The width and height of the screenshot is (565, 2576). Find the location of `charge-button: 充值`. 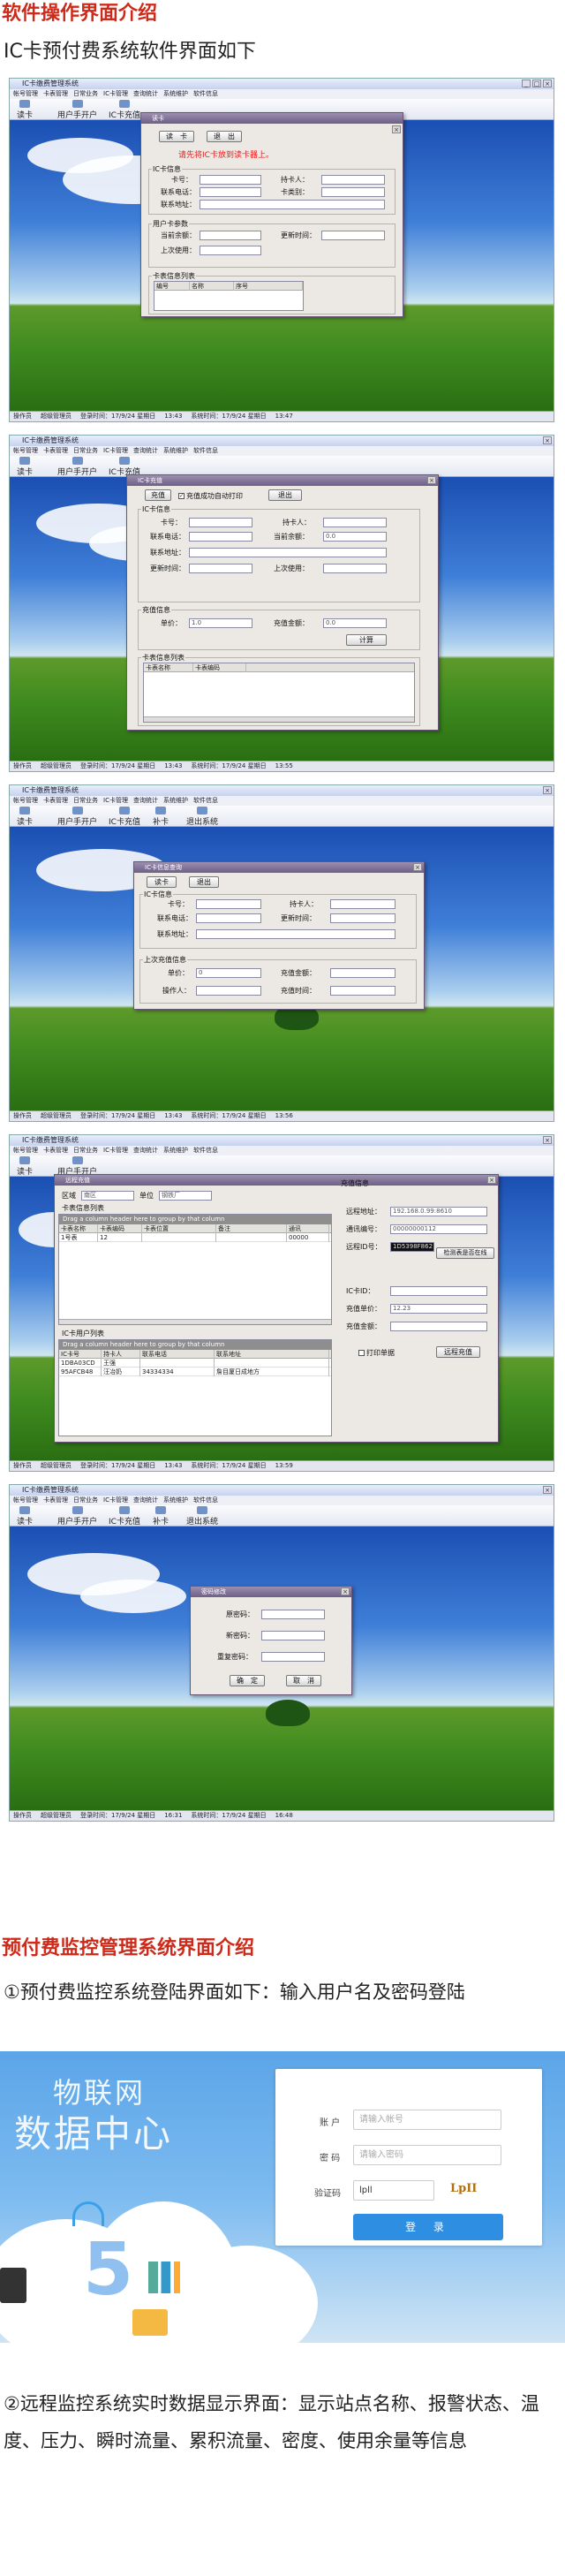

charge-button: 充值 is located at coordinates (158, 495).